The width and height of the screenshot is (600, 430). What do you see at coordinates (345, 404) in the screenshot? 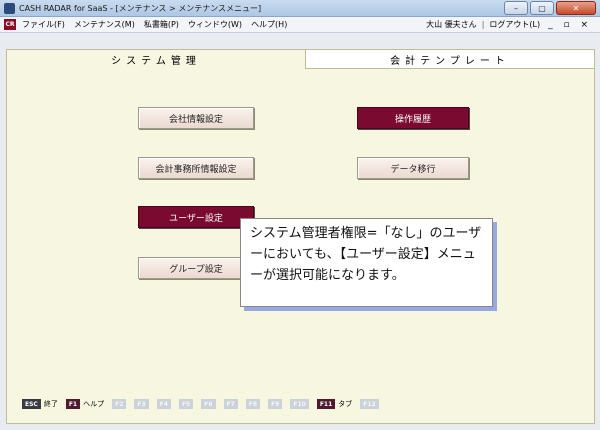
I see `f11-action-label: タブ` at bounding box center [345, 404].